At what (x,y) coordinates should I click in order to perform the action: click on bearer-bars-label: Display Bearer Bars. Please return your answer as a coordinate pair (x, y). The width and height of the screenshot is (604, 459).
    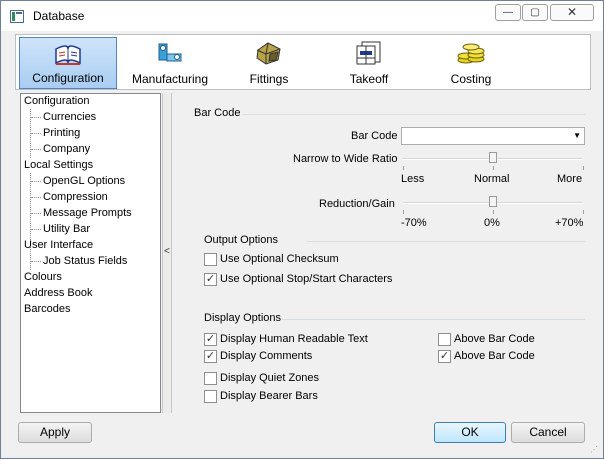
    Looking at the image, I should click on (269, 396).